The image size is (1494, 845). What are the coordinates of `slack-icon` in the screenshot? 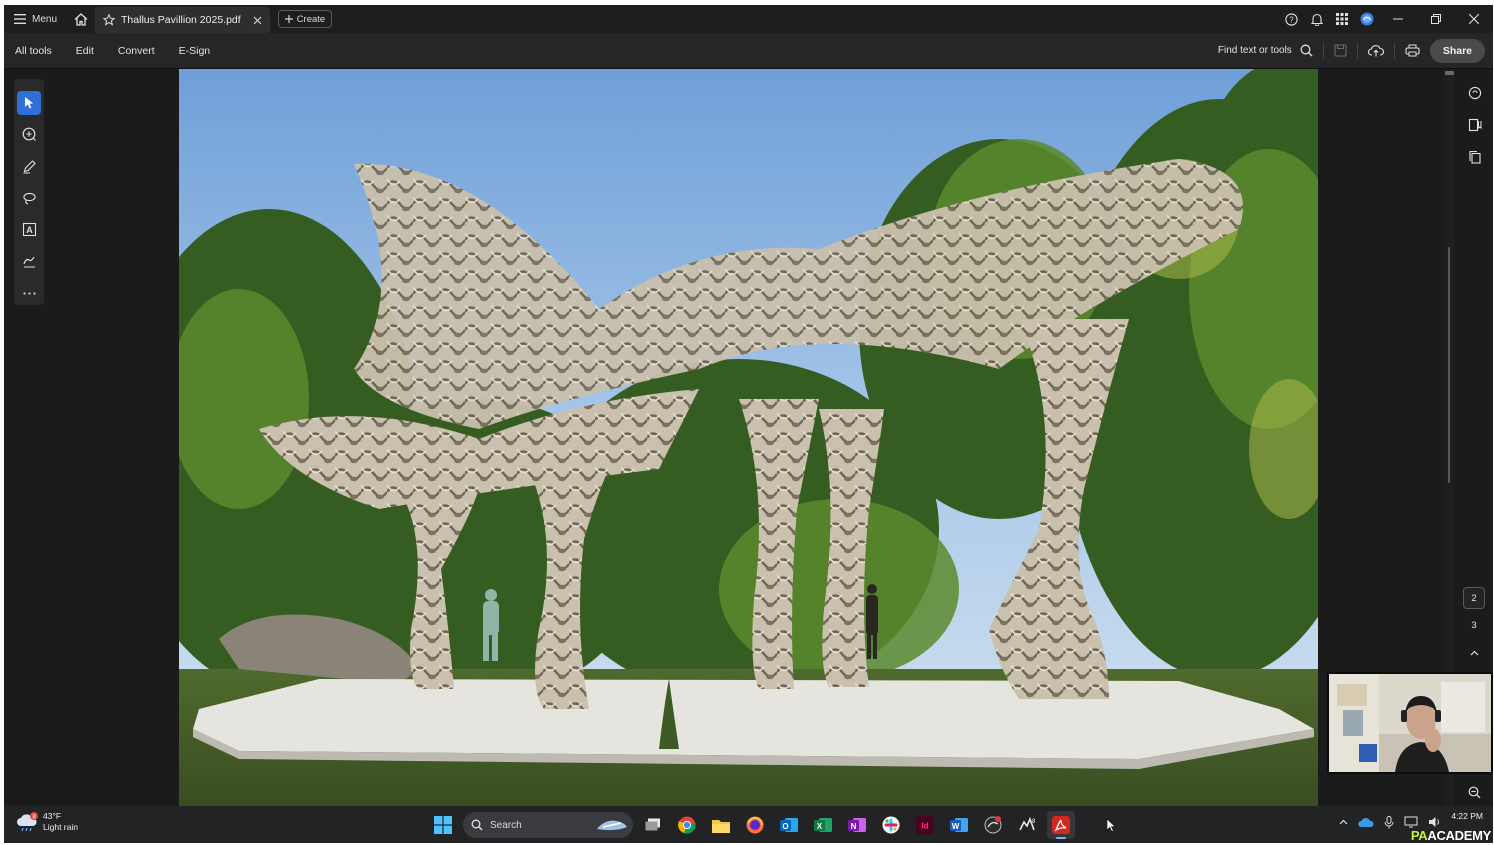 It's located at (891, 825).